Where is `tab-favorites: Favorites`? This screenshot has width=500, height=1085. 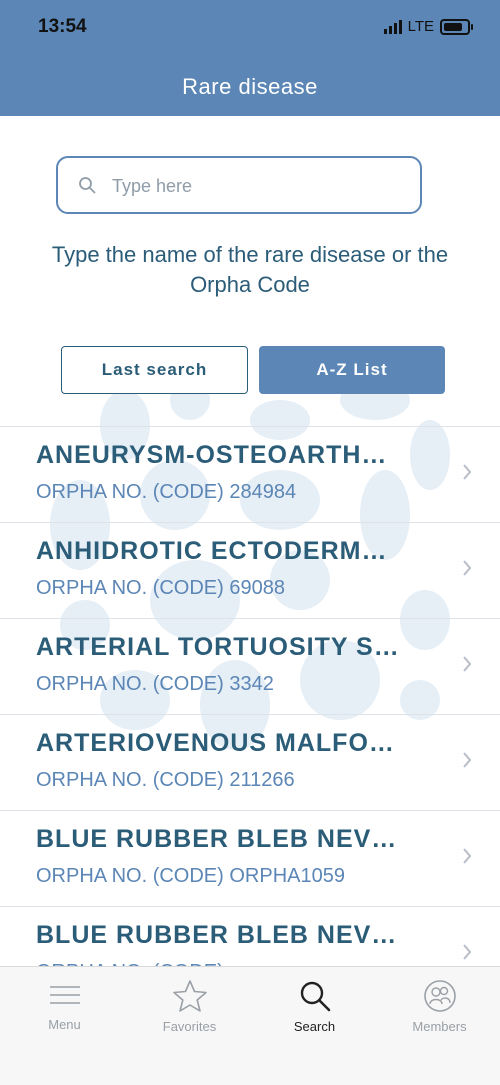
tab-favorites: Favorites is located at coordinates (189, 1006).